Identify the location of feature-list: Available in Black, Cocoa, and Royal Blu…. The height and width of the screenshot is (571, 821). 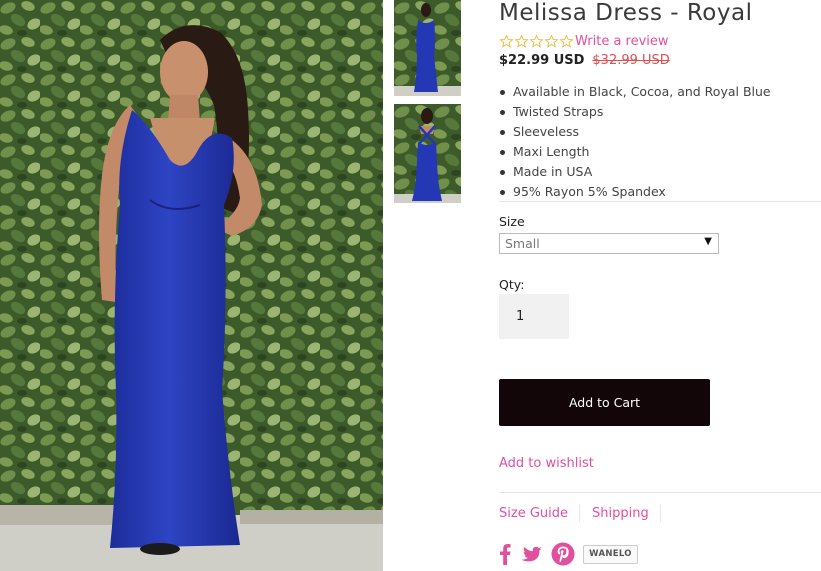
(635, 143).